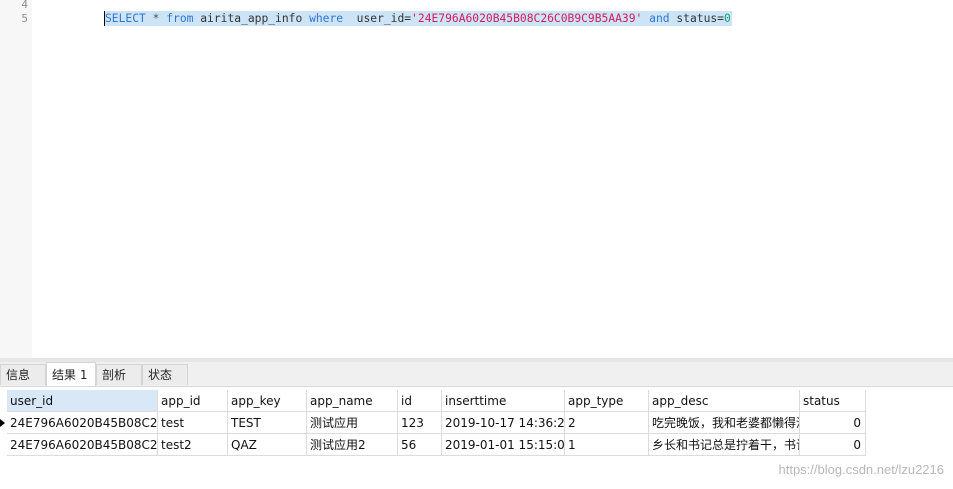  What do you see at coordinates (503, 423) in the screenshot?
I see `cell-inserttime: 2019-10-17 14:36:24` at bounding box center [503, 423].